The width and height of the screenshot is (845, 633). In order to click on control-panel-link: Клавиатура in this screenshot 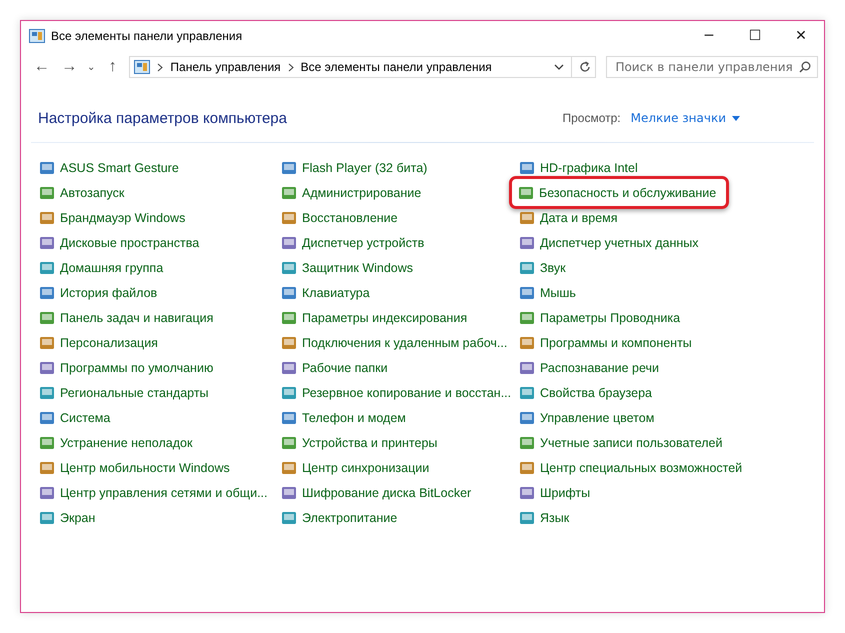, I will do `click(325, 292)`.